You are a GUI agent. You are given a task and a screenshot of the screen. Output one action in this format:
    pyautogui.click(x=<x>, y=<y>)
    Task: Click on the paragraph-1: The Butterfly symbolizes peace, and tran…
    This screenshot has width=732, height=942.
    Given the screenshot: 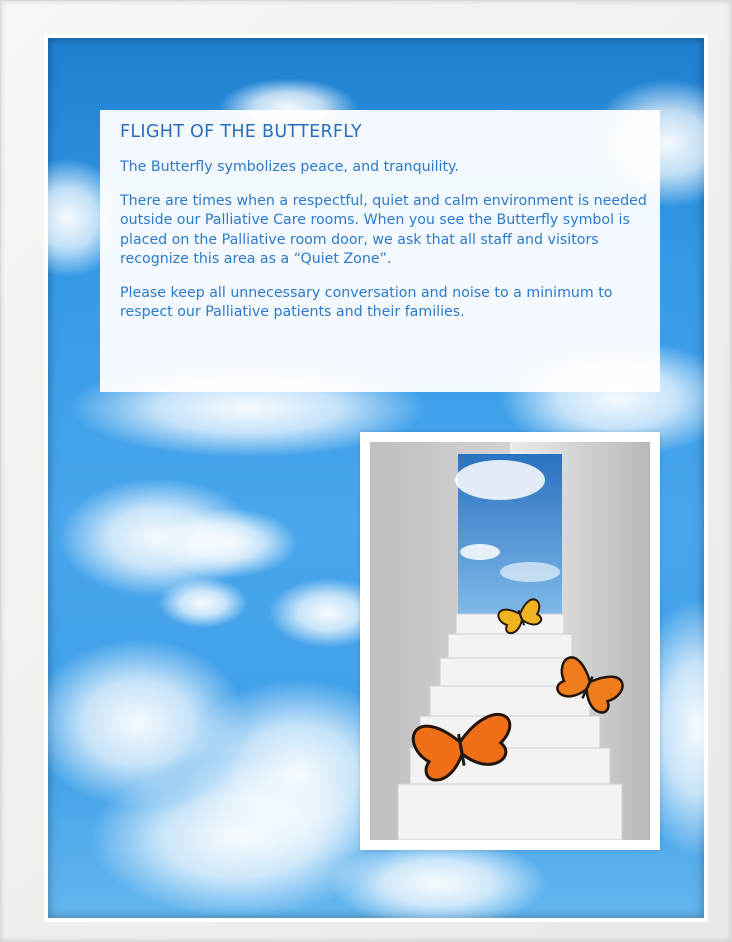 What is the action you would take?
    pyautogui.click(x=289, y=167)
    